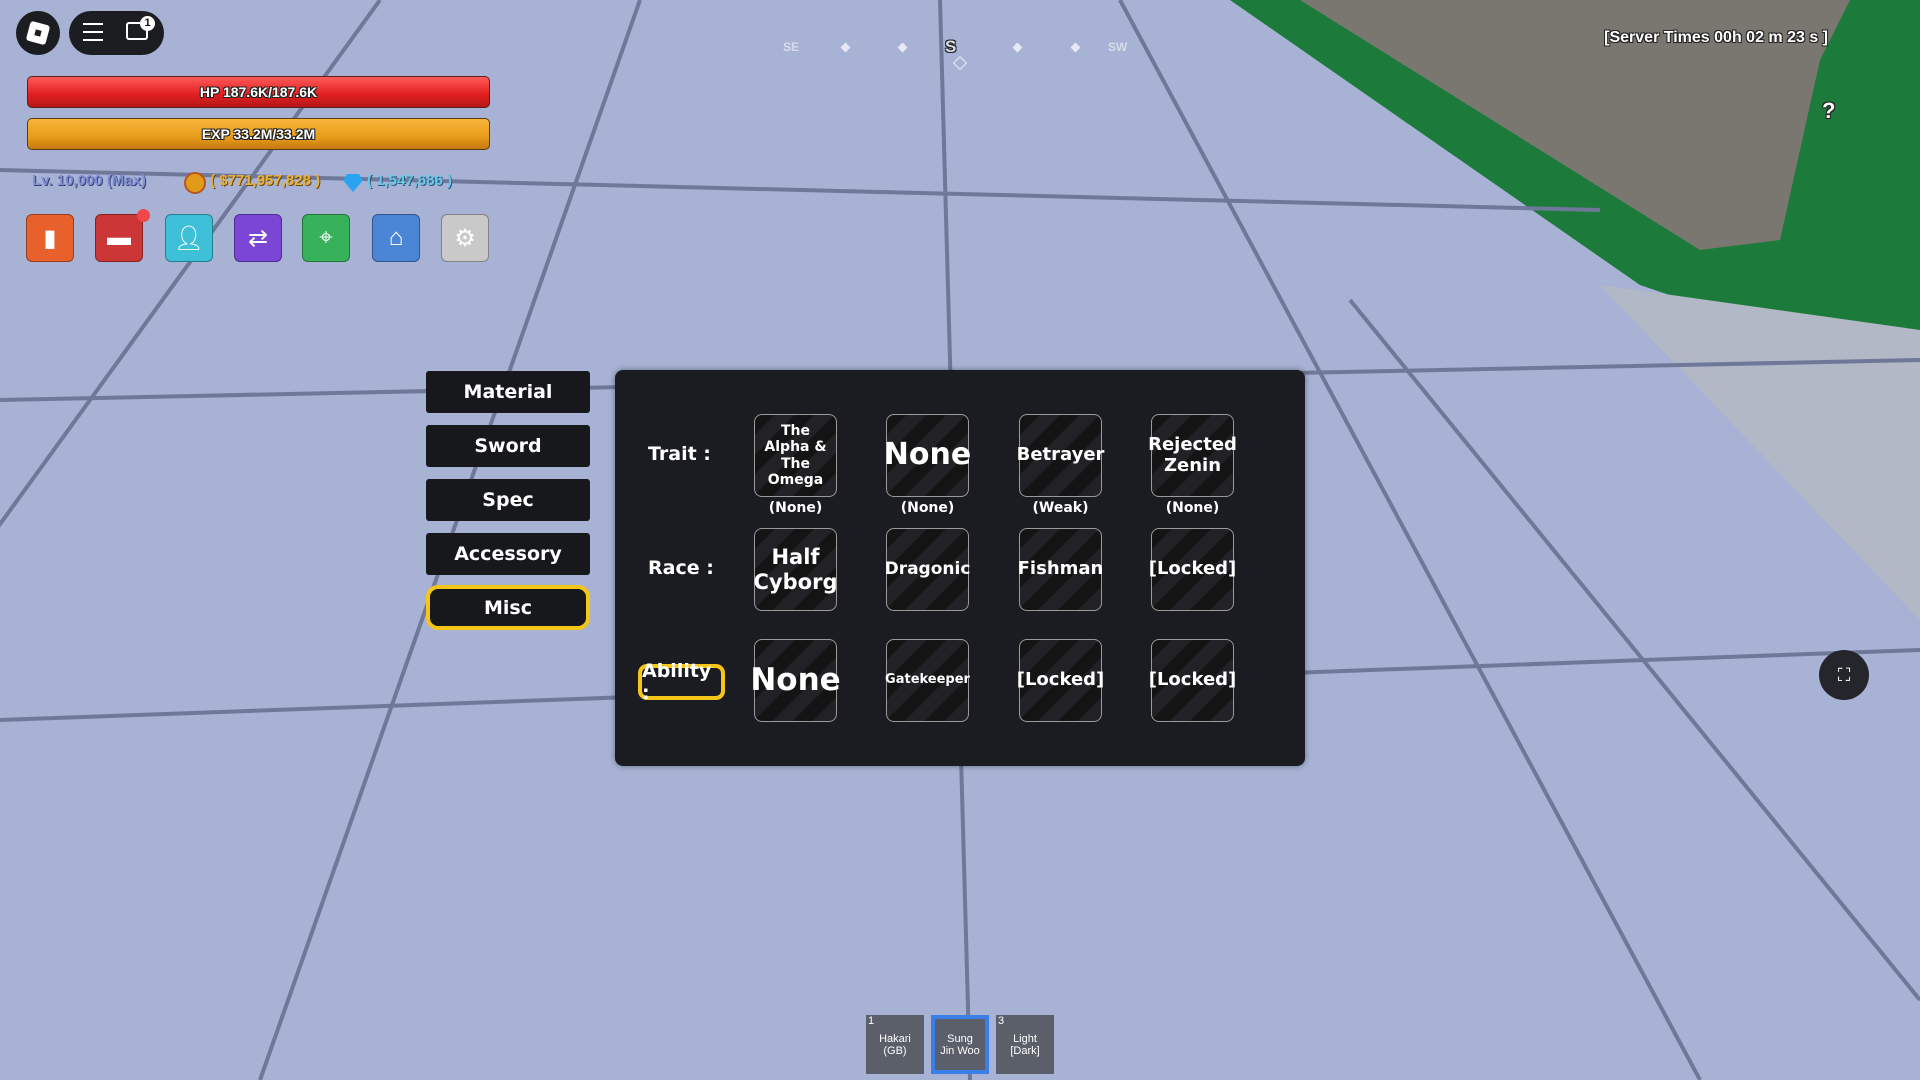 The width and height of the screenshot is (1920, 1080). What do you see at coordinates (508, 607) in the screenshot?
I see `tab-misc: Misc` at bounding box center [508, 607].